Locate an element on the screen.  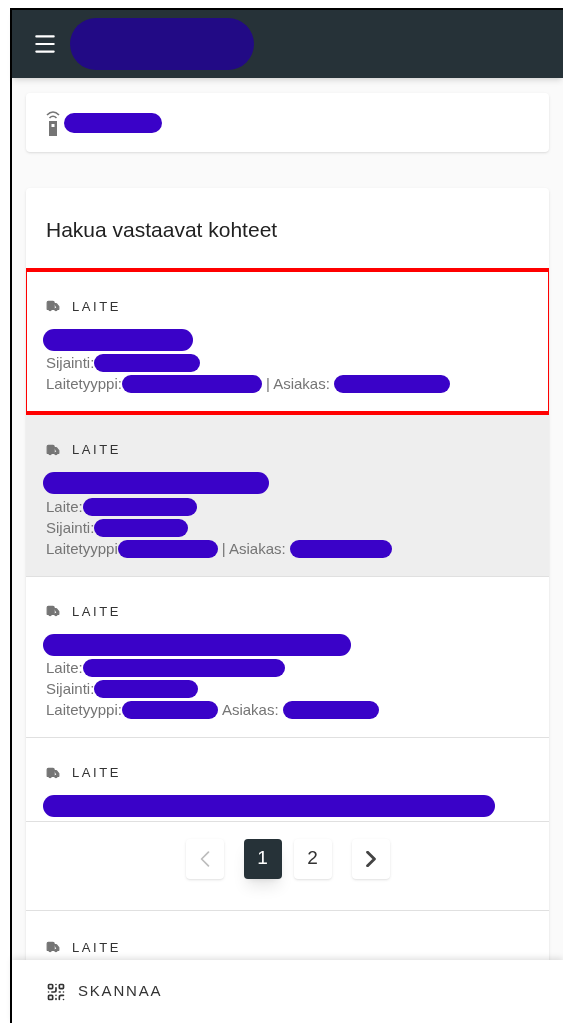
result-item: LAITE Sijainti: Laitetyyppi: | Asiakas: is located at coordinates (287, 341).